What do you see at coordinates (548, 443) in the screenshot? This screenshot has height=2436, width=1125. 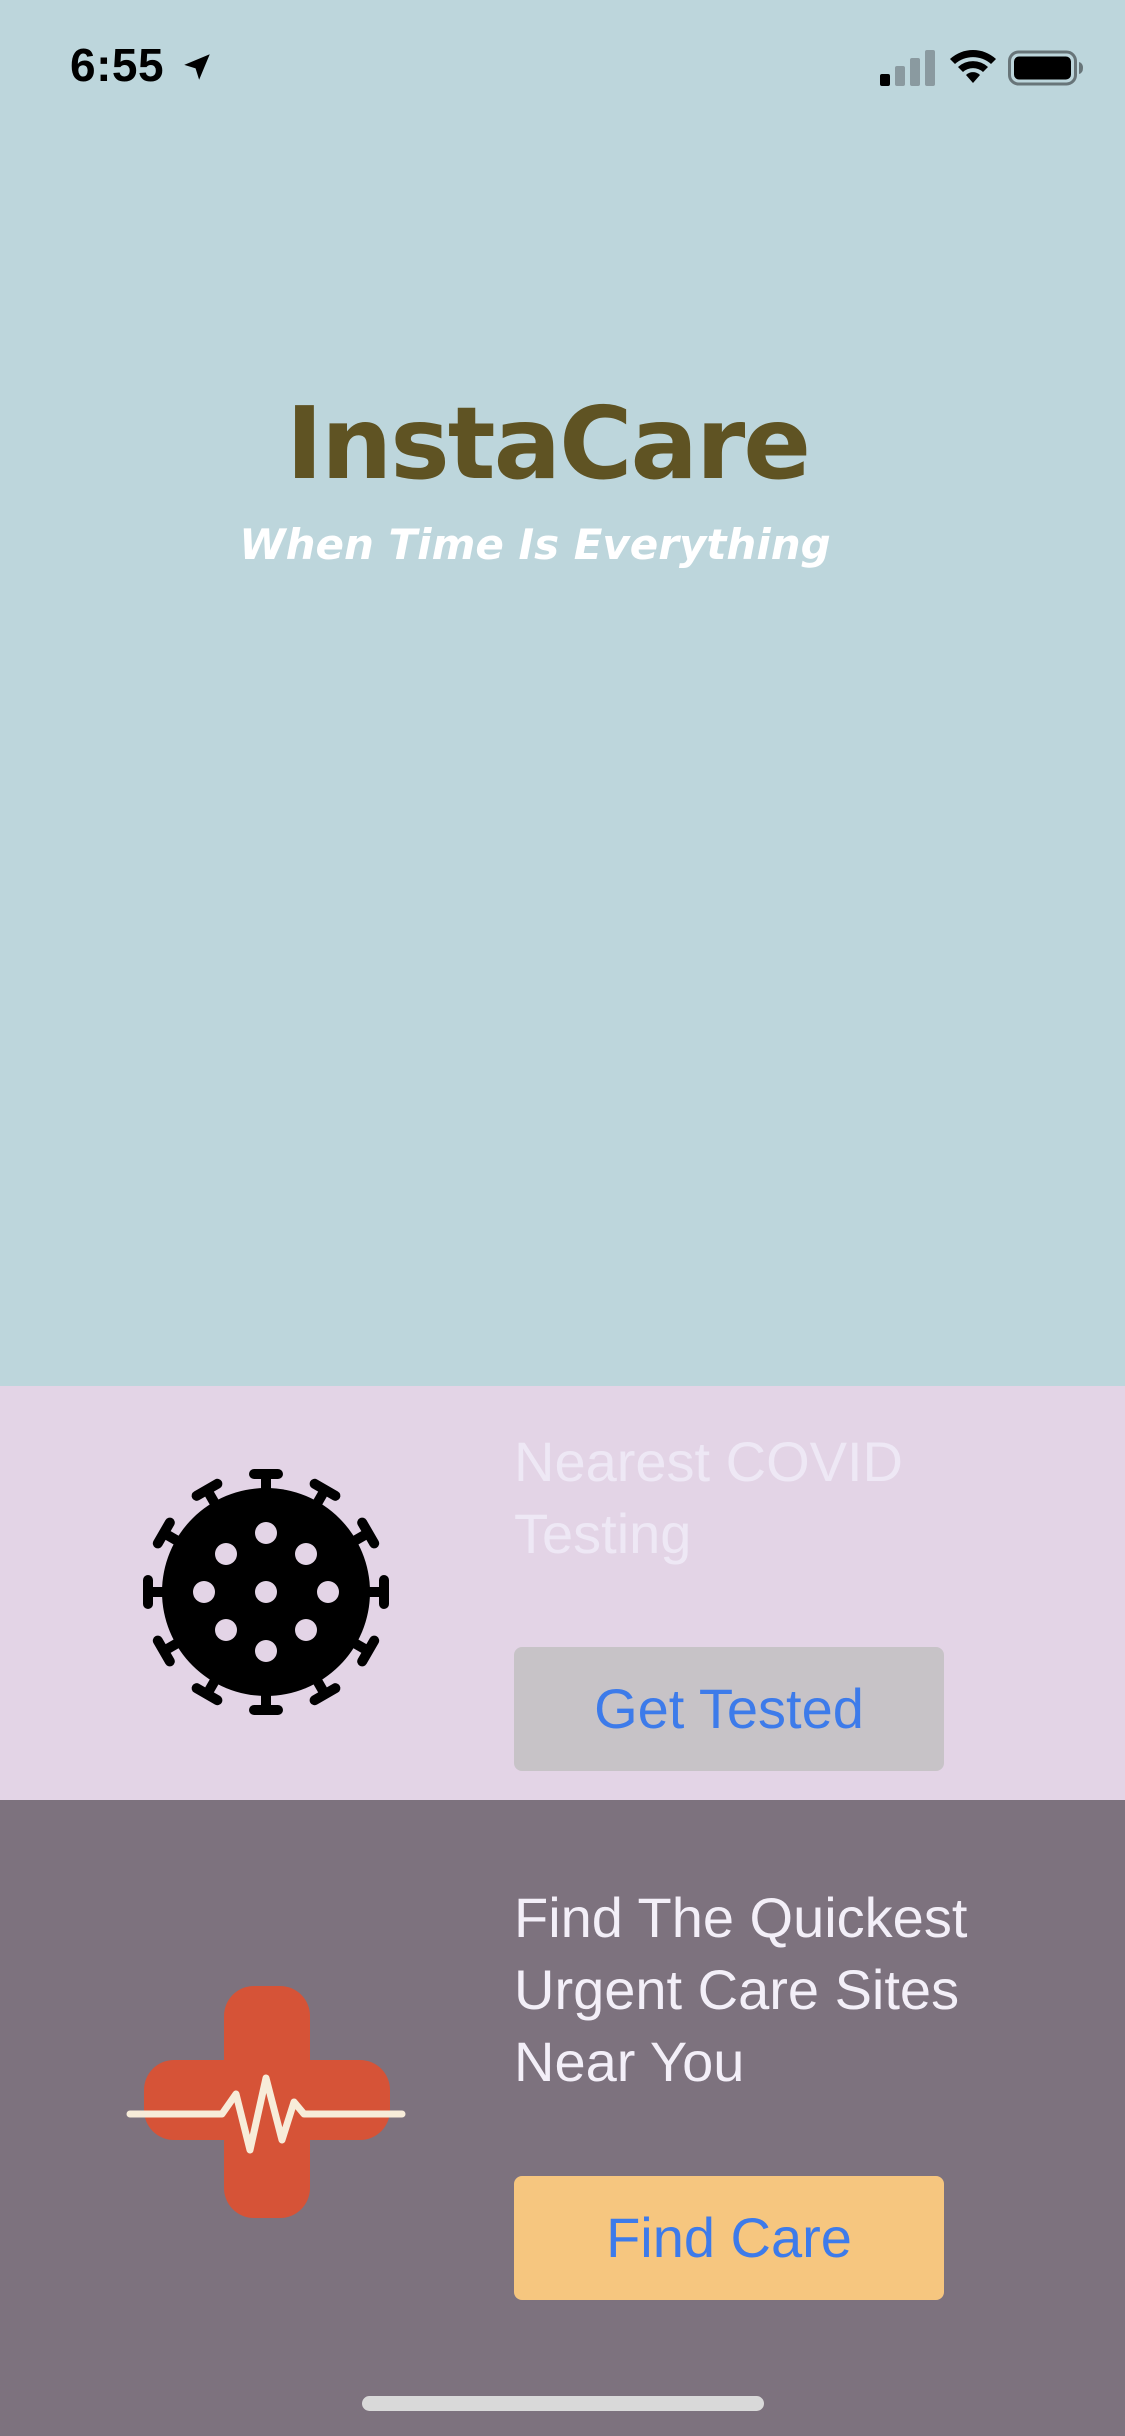 I see `app-title: InstaCare` at bounding box center [548, 443].